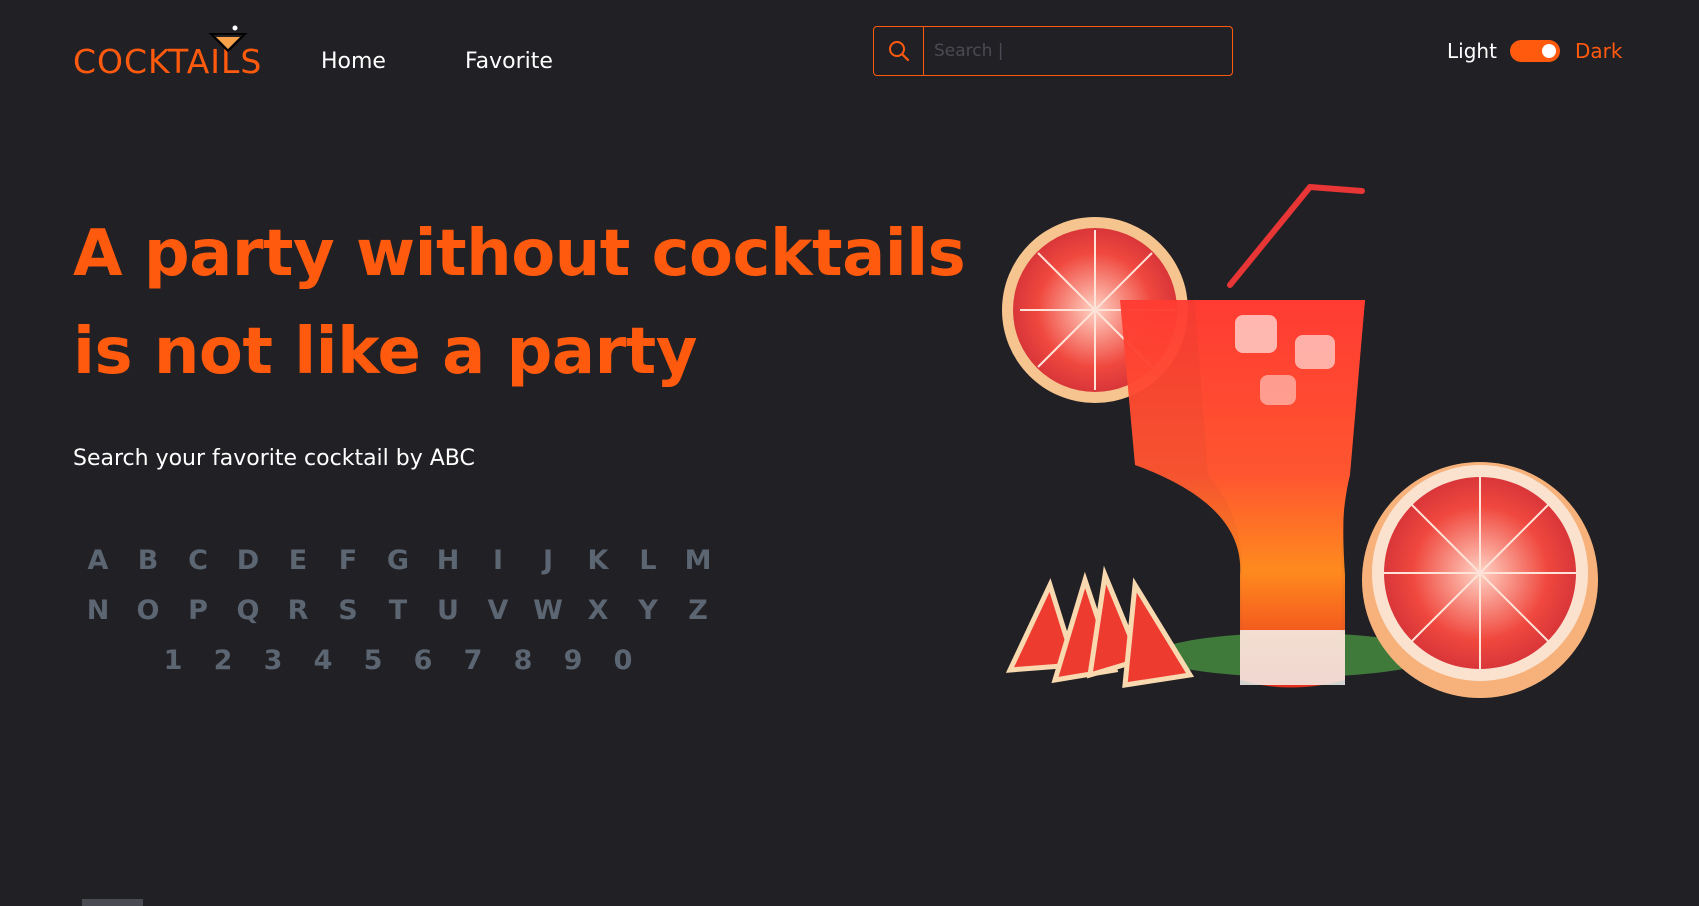 This screenshot has width=1699, height=906. What do you see at coordinates (248, 610) in the screenshot?
I see `letter-q: Q` at bounding box center [248, 610].